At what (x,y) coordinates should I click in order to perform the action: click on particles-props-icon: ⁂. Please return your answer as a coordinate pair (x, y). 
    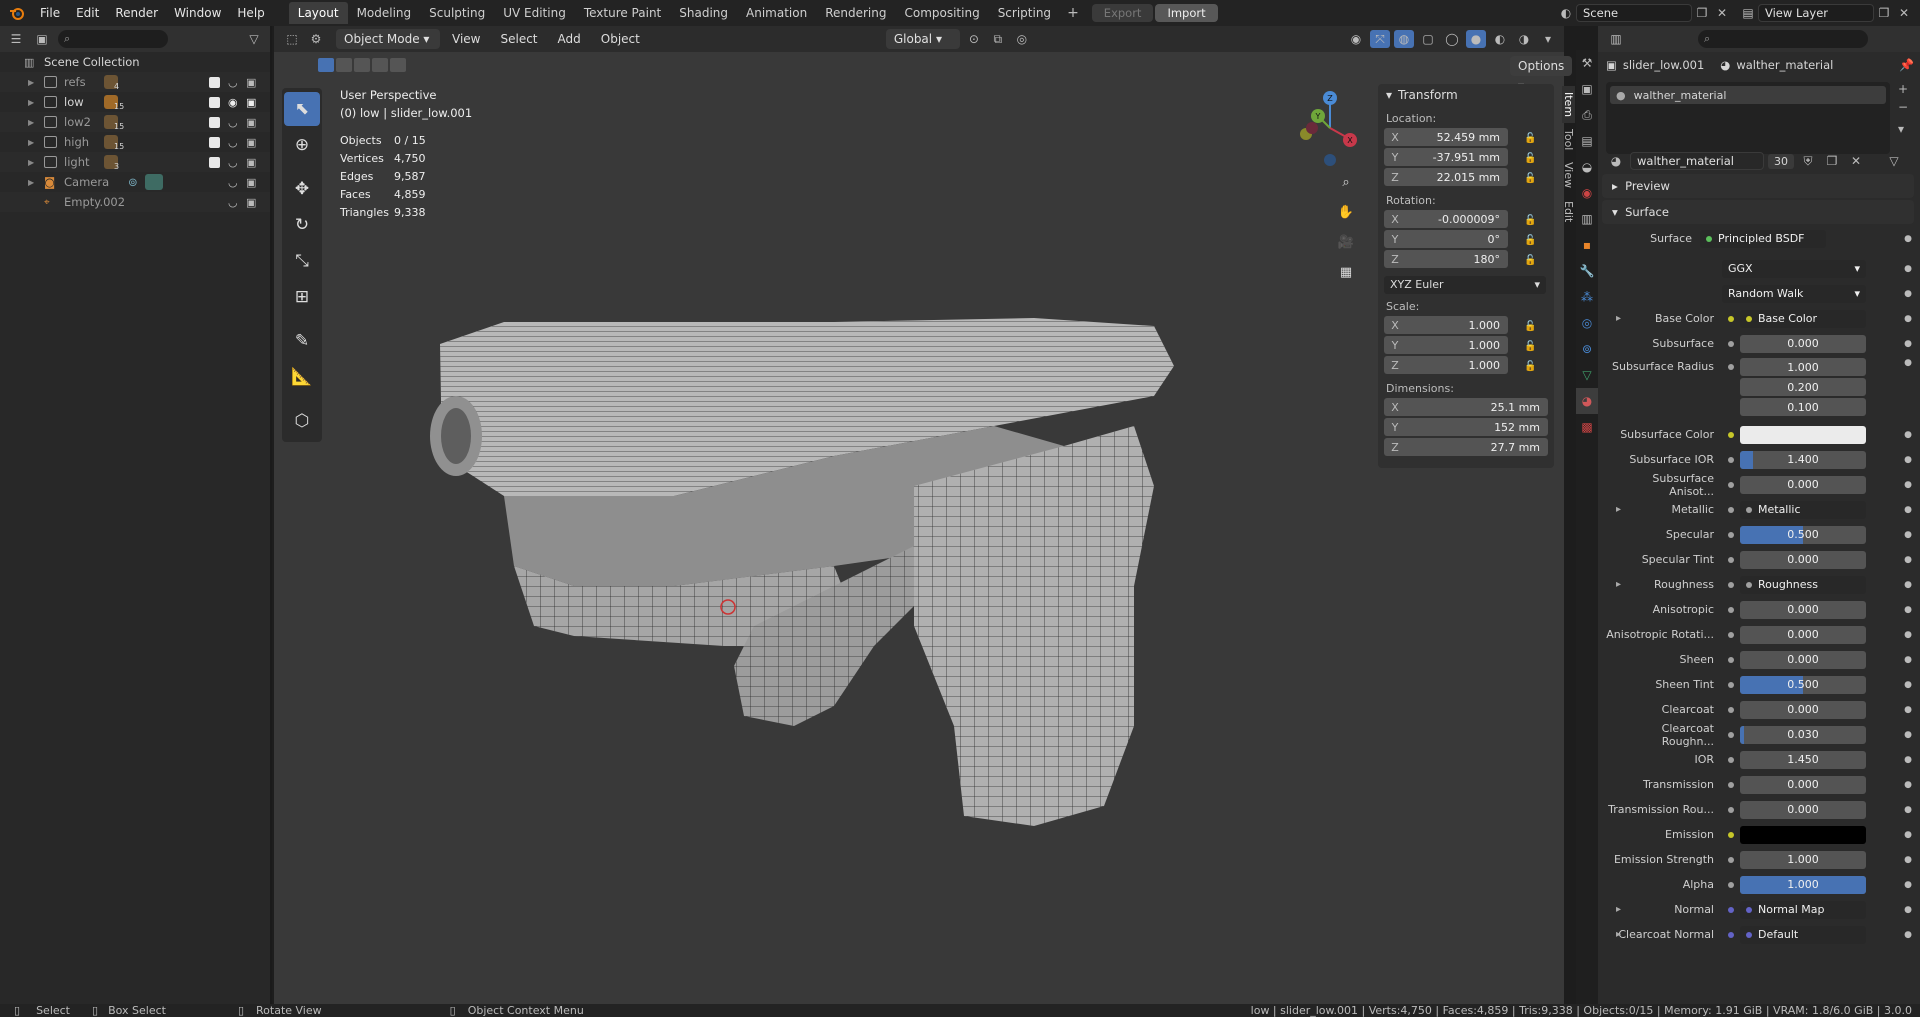
    Looking at the image, I should click on (1587, 297).